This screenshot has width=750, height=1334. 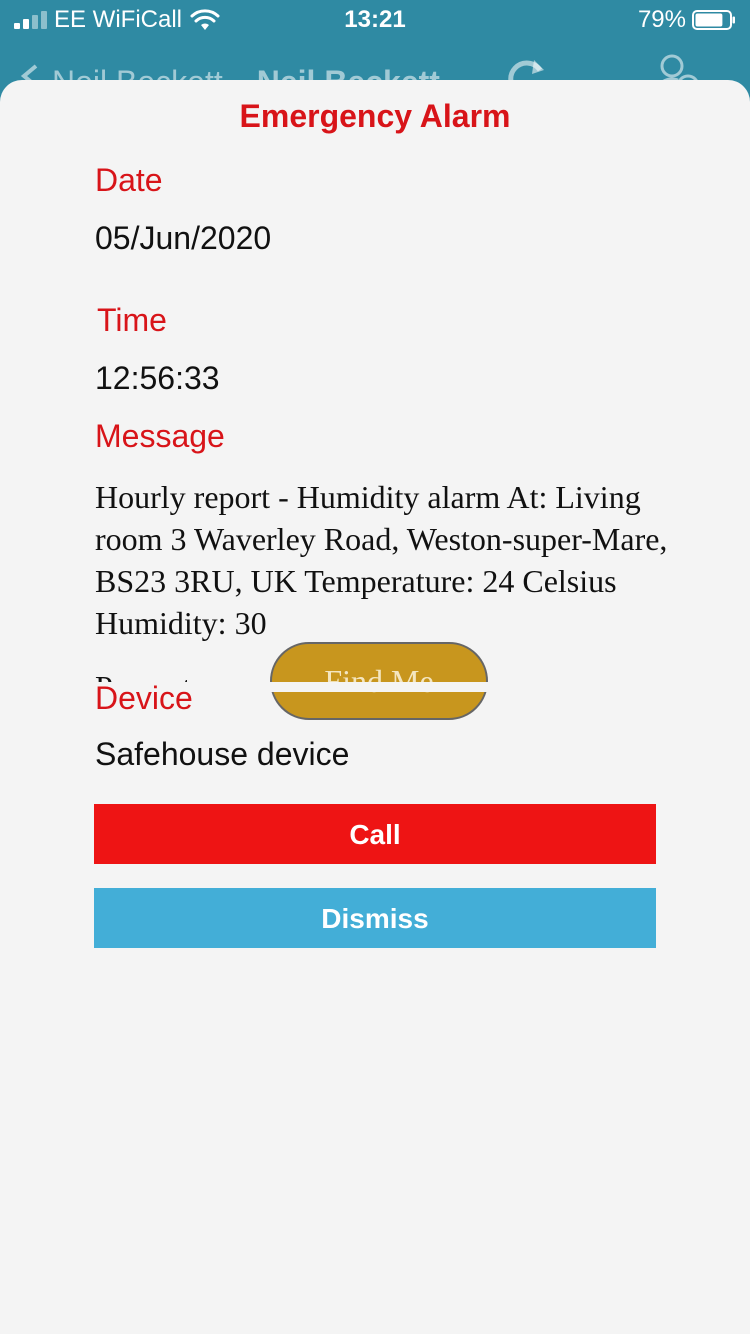 I want to click on find-me-button: Find Me, so click(x=379, y=681).